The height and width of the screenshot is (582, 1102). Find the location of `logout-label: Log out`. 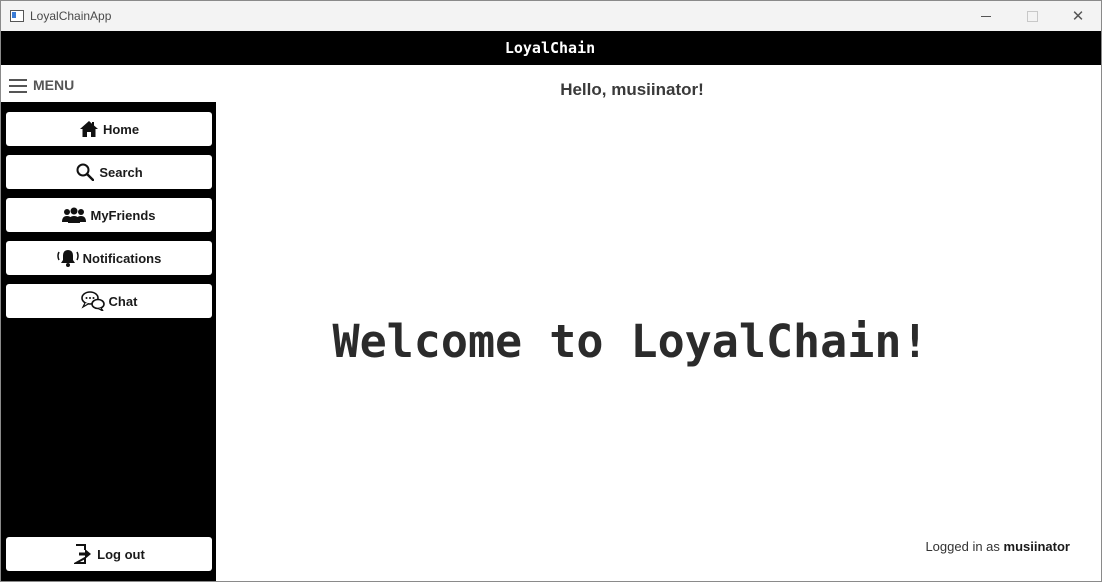

logout-label: Log out is located at coordinates (121, 554).